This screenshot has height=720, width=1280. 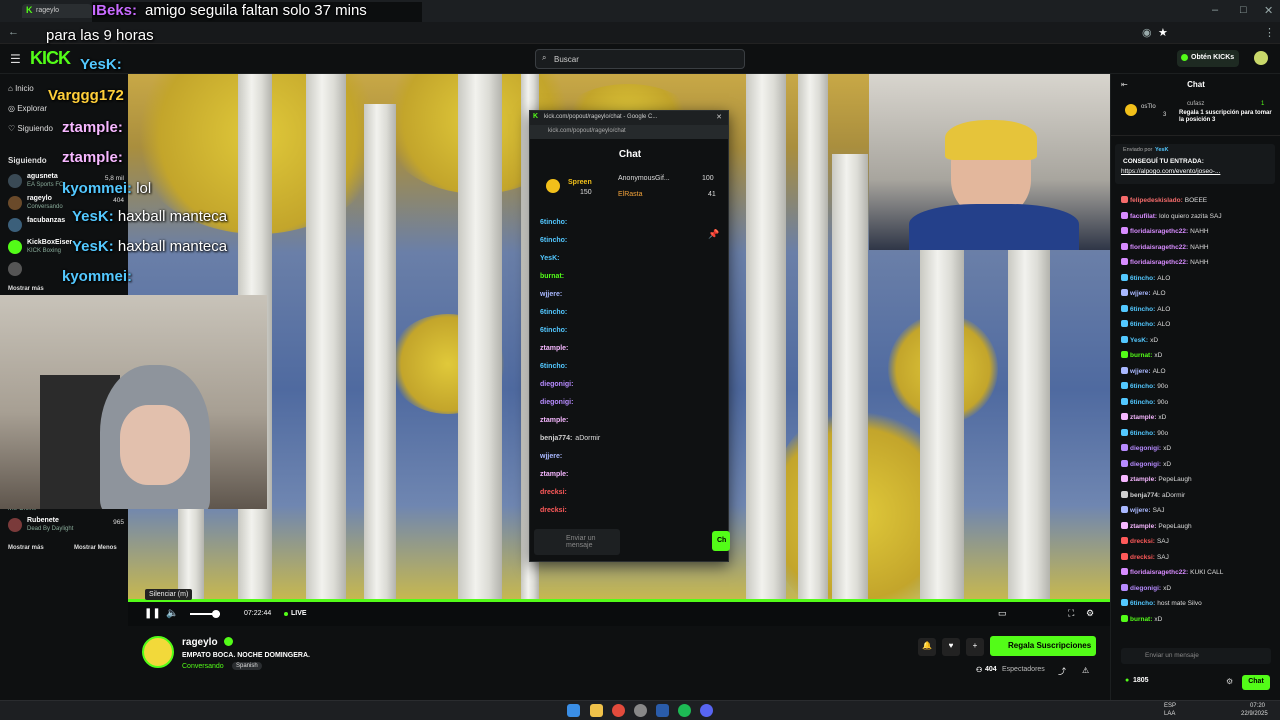 I want to click on pin-icon: 📌, so click(x=713, y=234).